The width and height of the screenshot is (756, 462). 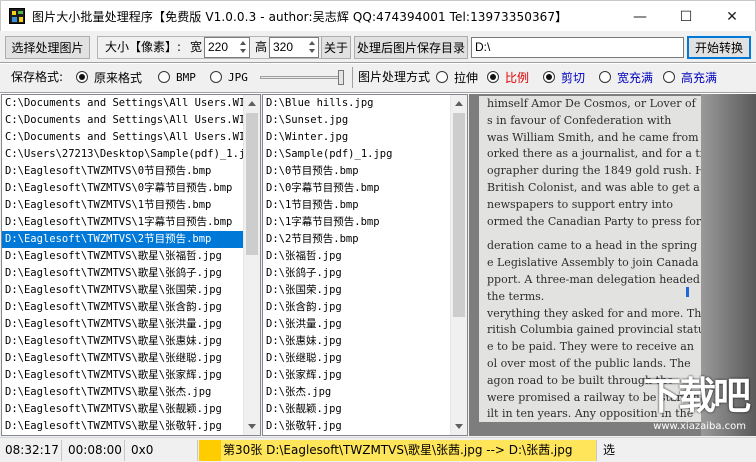 I want to click on watermark-logo: 下载吧 www.xiazaiba.com, so click(x=696, y=403).